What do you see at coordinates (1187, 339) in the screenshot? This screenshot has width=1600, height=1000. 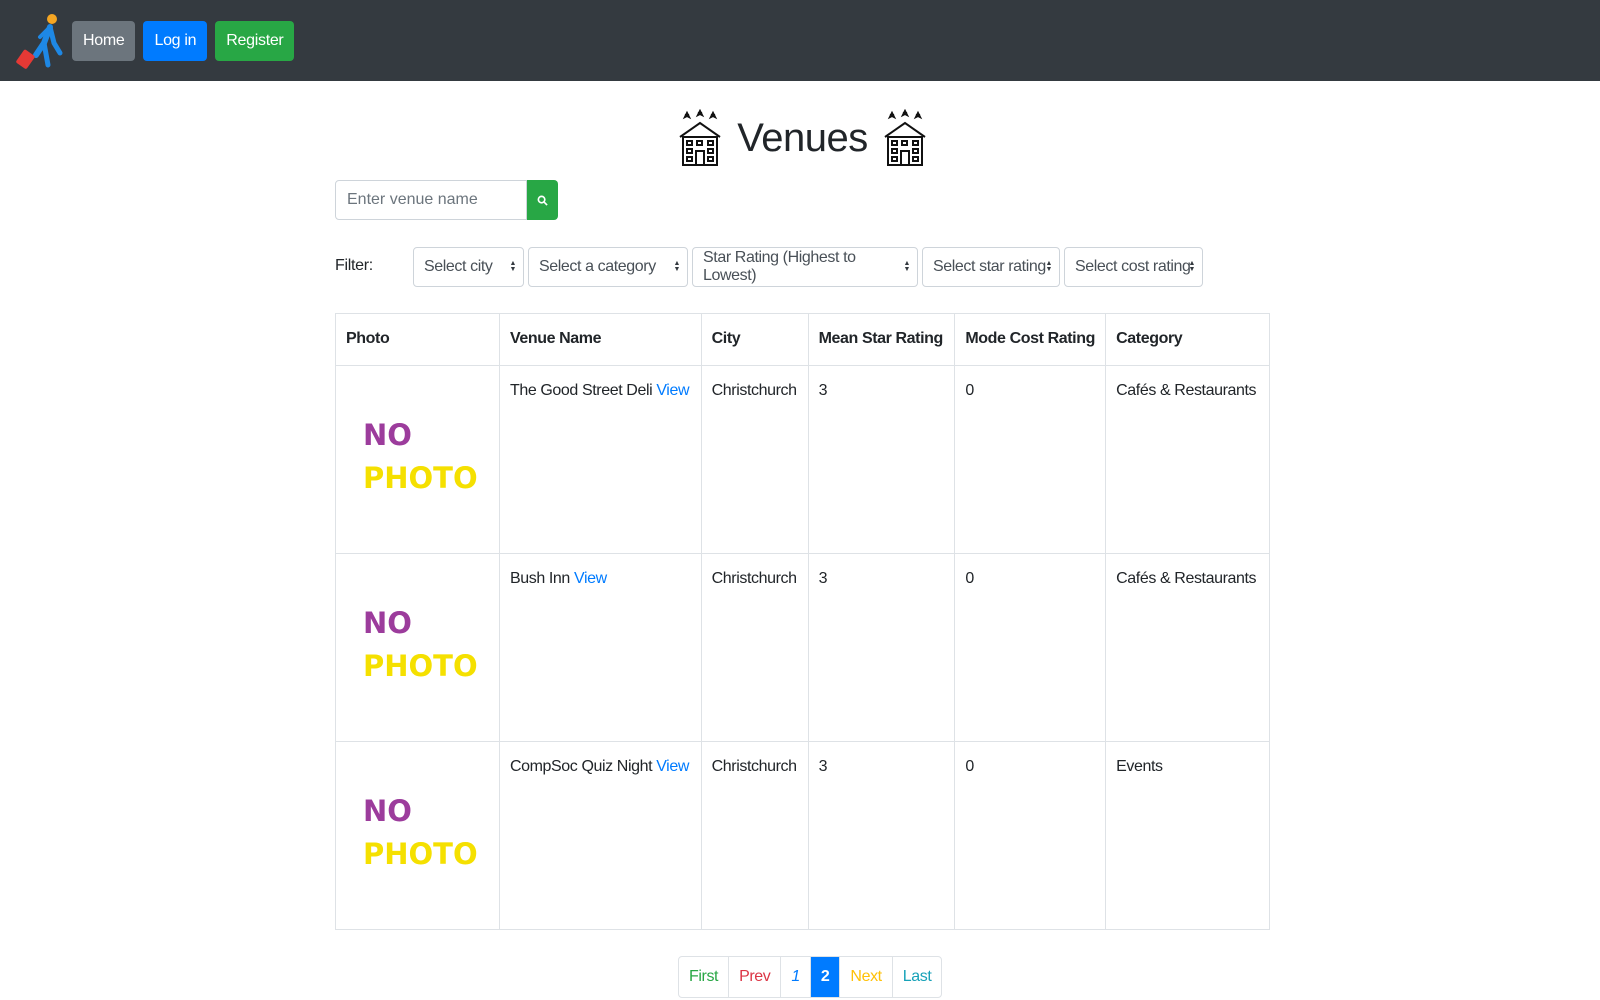 I see `header-category: Category` at bounding box center [1187, 339].